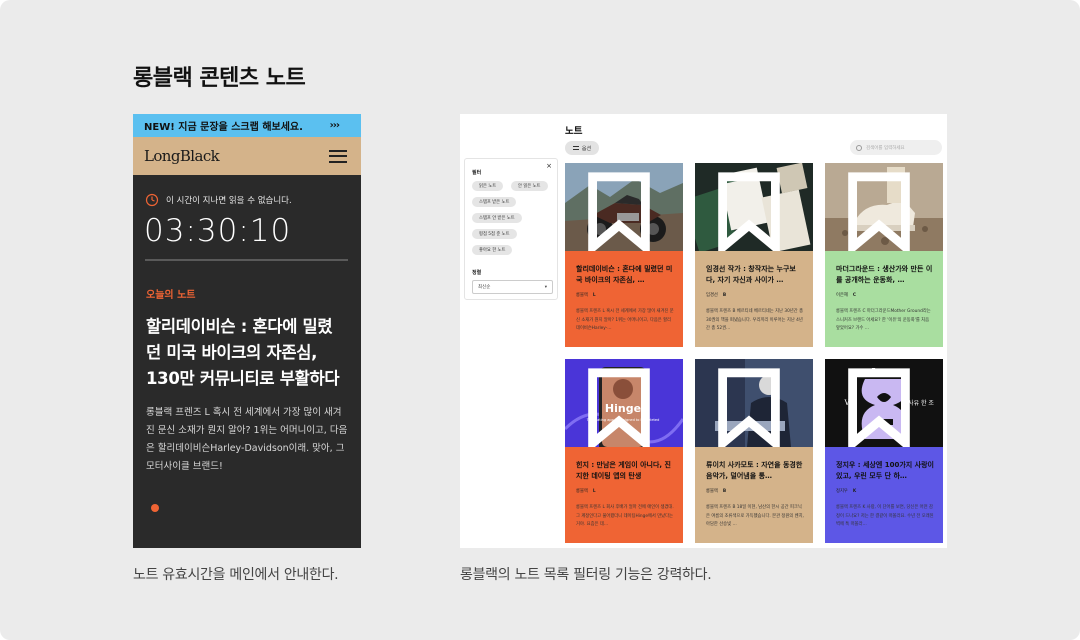 The image size is (1080, 640). Describe the element at coordinates (488, 186) in the screenshot. I see `filter-chip-read: 읽은 노트` at that location.